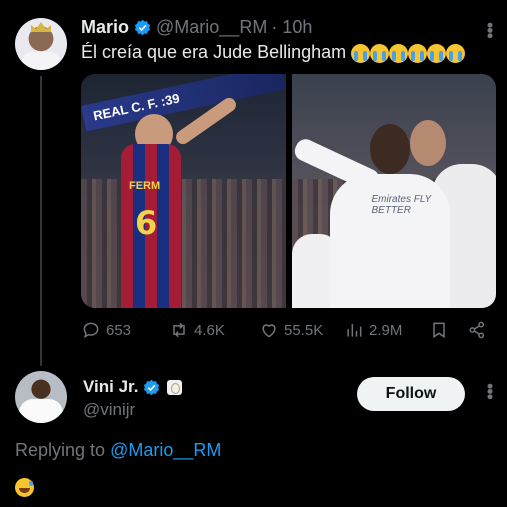 The width and height of the screenshot is (507, 507). I want to click on share-button, so click(477, 330).